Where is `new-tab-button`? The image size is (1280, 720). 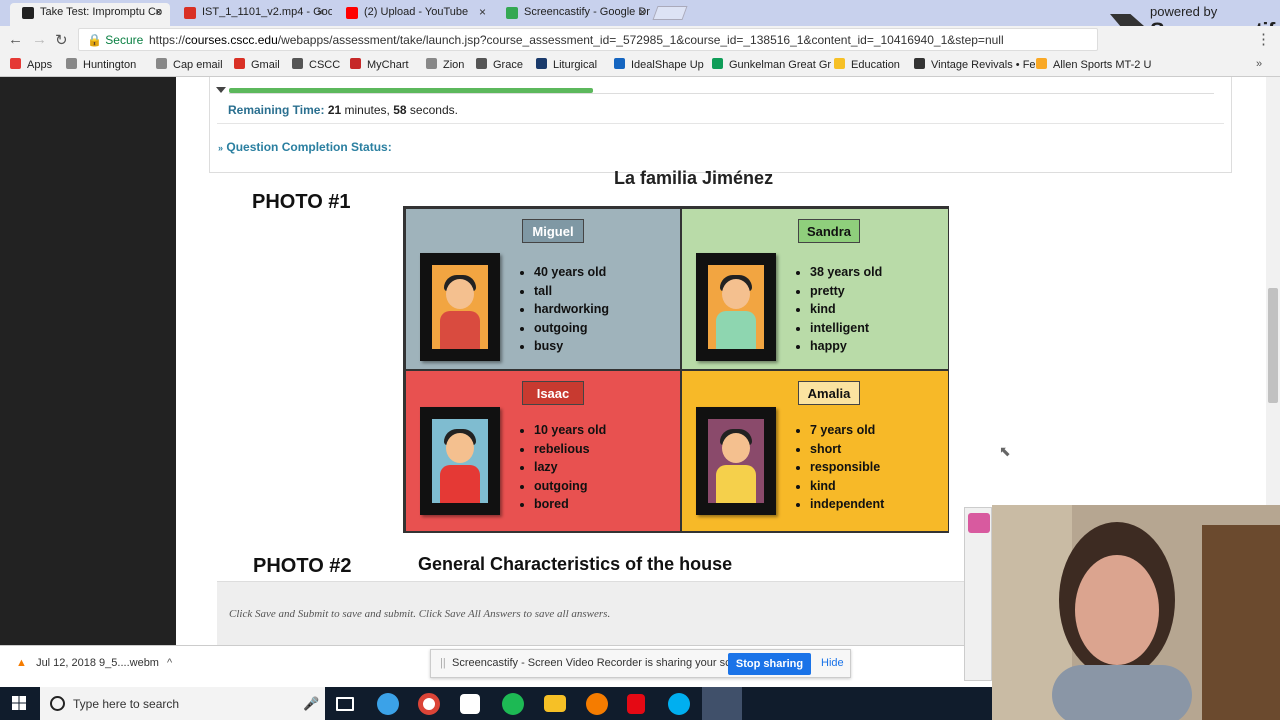 new-tab-button is located at coordinates (670, 13).